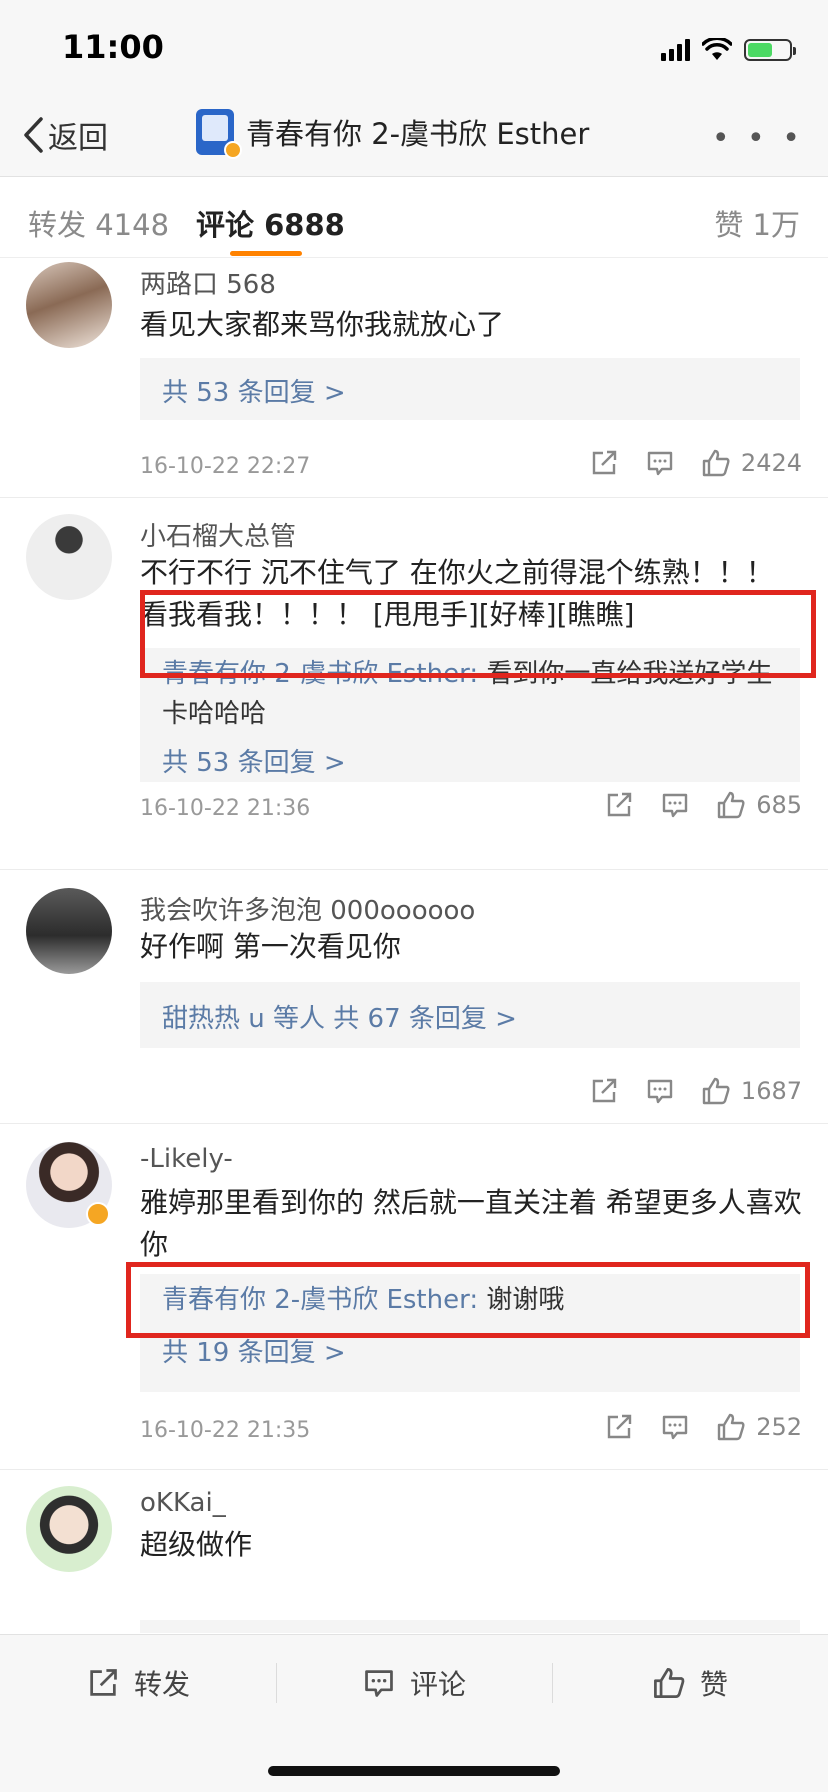 Image resolution: width=828 pixels, height=1792 pixels. Describe the element at coordinates (225, 225) in the screenshot. I see `tab-comments-label: 评论` at that location.